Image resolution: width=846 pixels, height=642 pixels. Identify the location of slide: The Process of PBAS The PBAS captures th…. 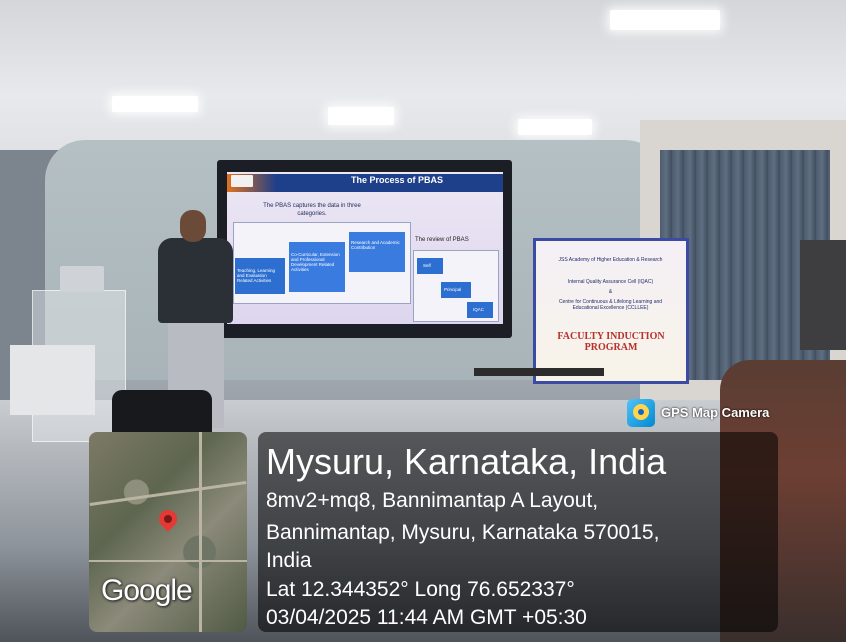
(365, 248).